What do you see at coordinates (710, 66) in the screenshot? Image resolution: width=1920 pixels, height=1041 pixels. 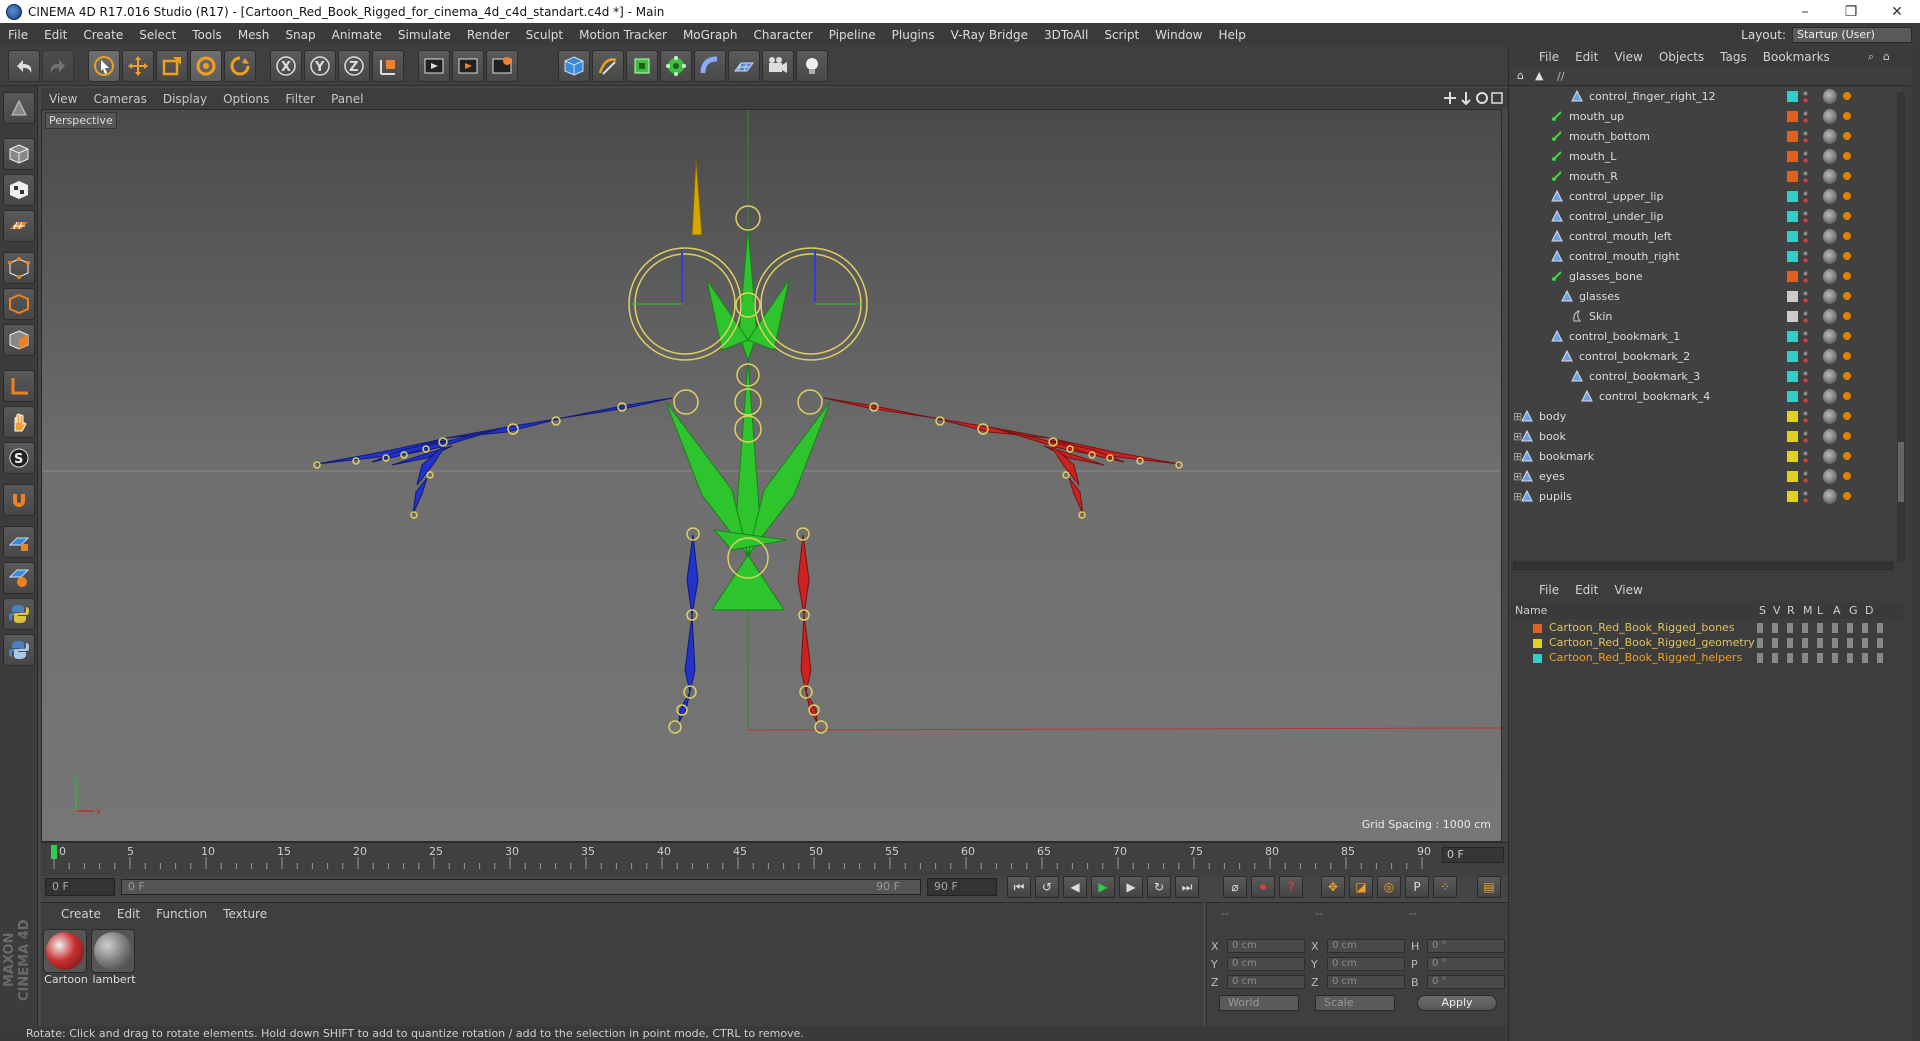 I see `deformer-icon` at bounding box center [710, 66].